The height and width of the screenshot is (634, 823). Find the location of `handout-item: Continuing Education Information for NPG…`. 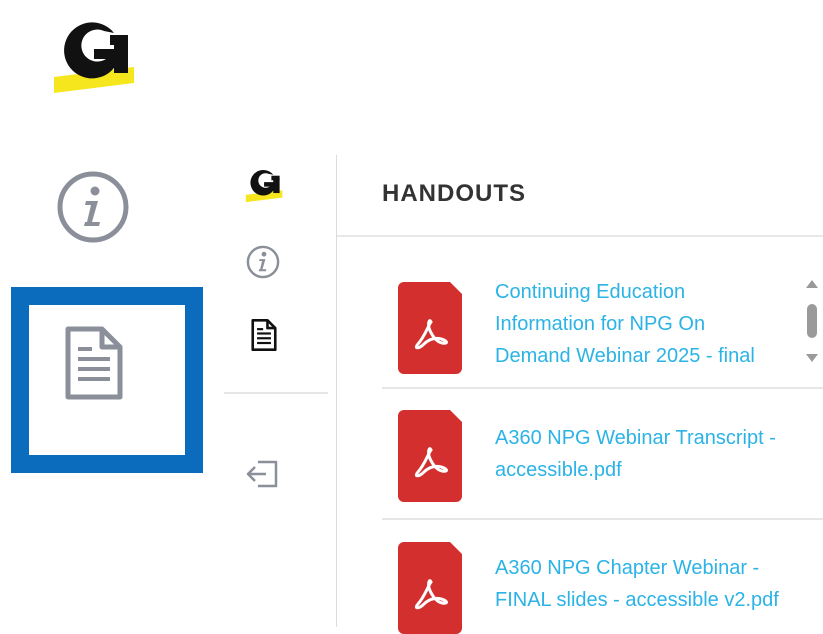

handout-item: Continuing Education Information for NPG… is located at coordinates (602, 326).